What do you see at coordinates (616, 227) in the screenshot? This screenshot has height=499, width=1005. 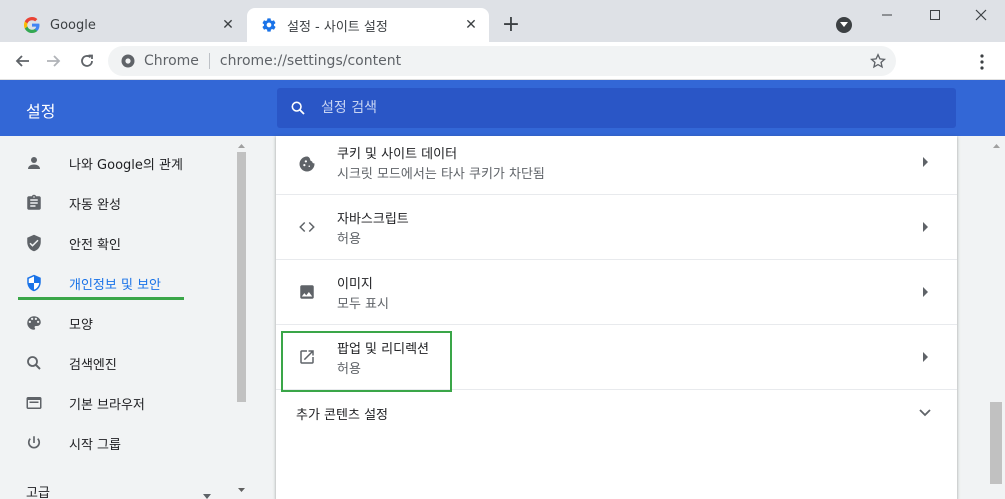 I see `list-item-javascript: 자바스크립트 허용` at bounding box center [616, 227].